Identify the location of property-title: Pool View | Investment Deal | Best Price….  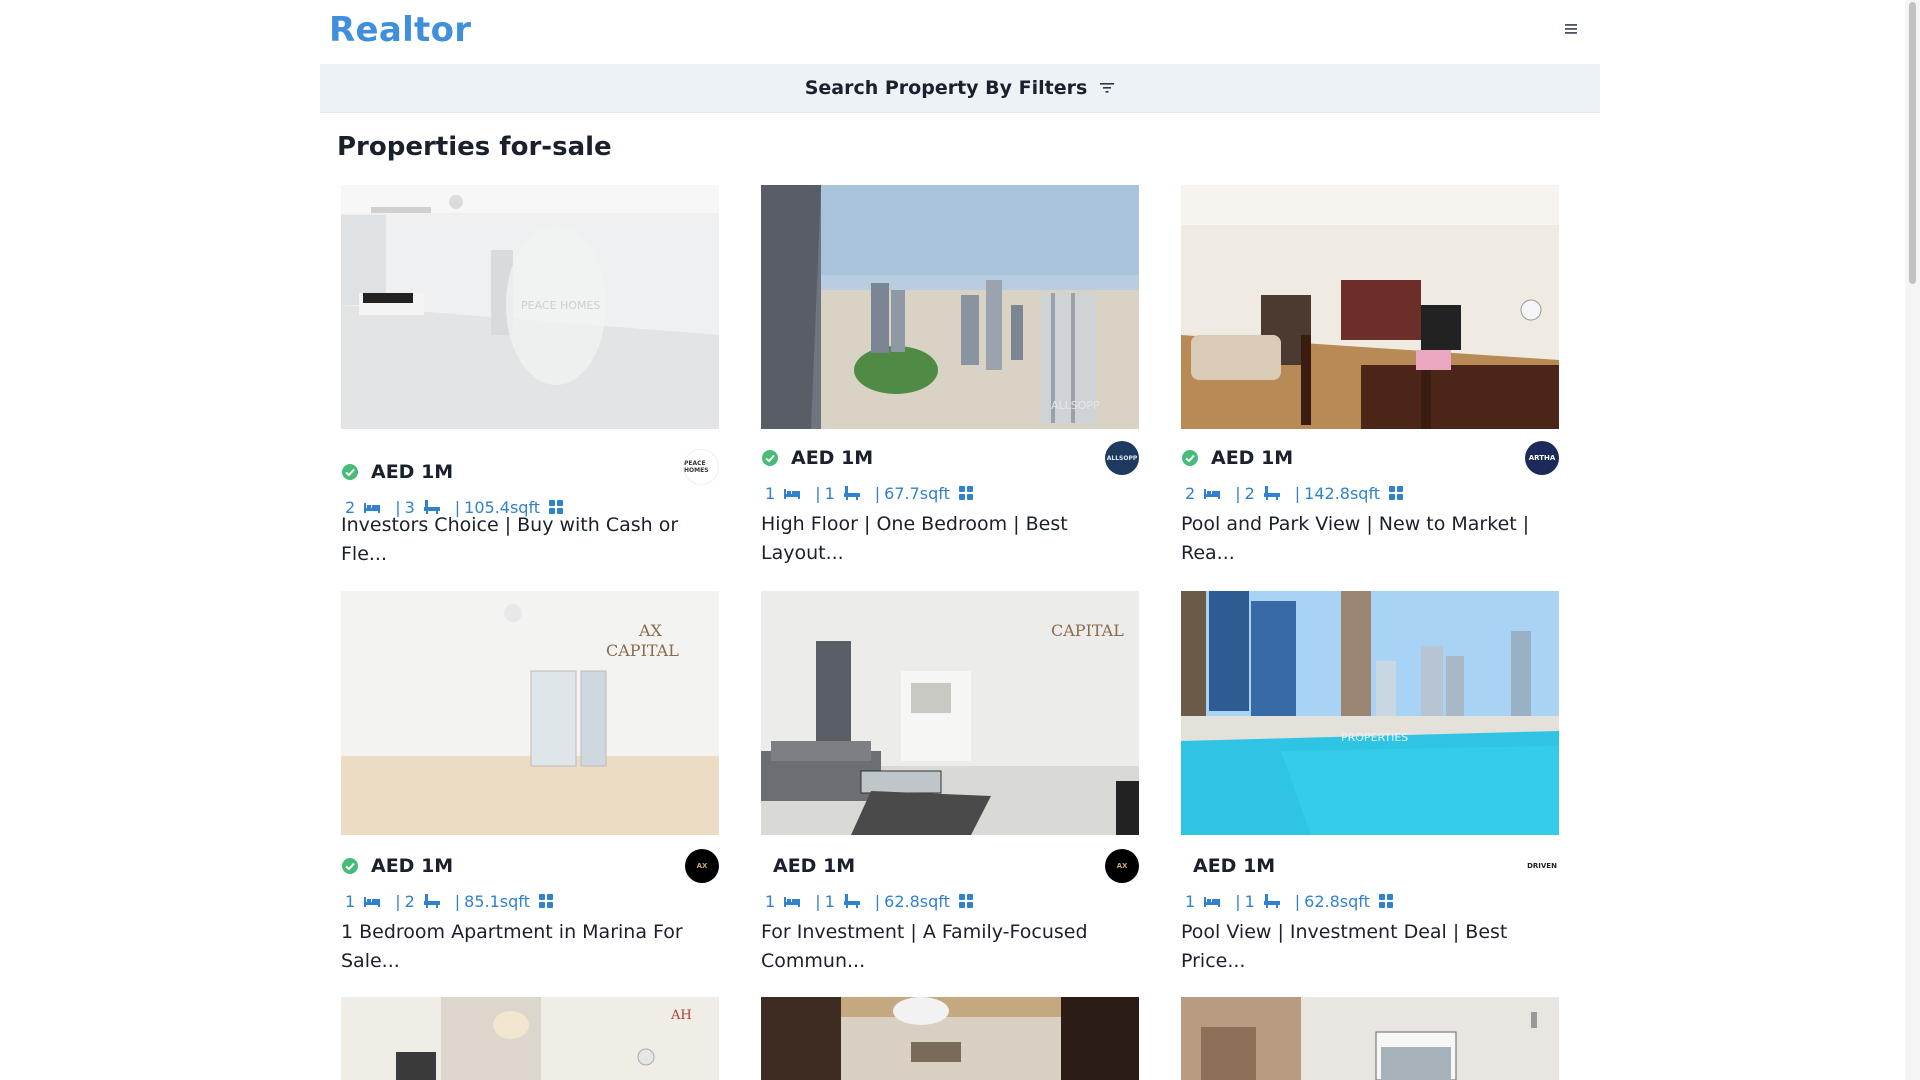
(1370, 947).